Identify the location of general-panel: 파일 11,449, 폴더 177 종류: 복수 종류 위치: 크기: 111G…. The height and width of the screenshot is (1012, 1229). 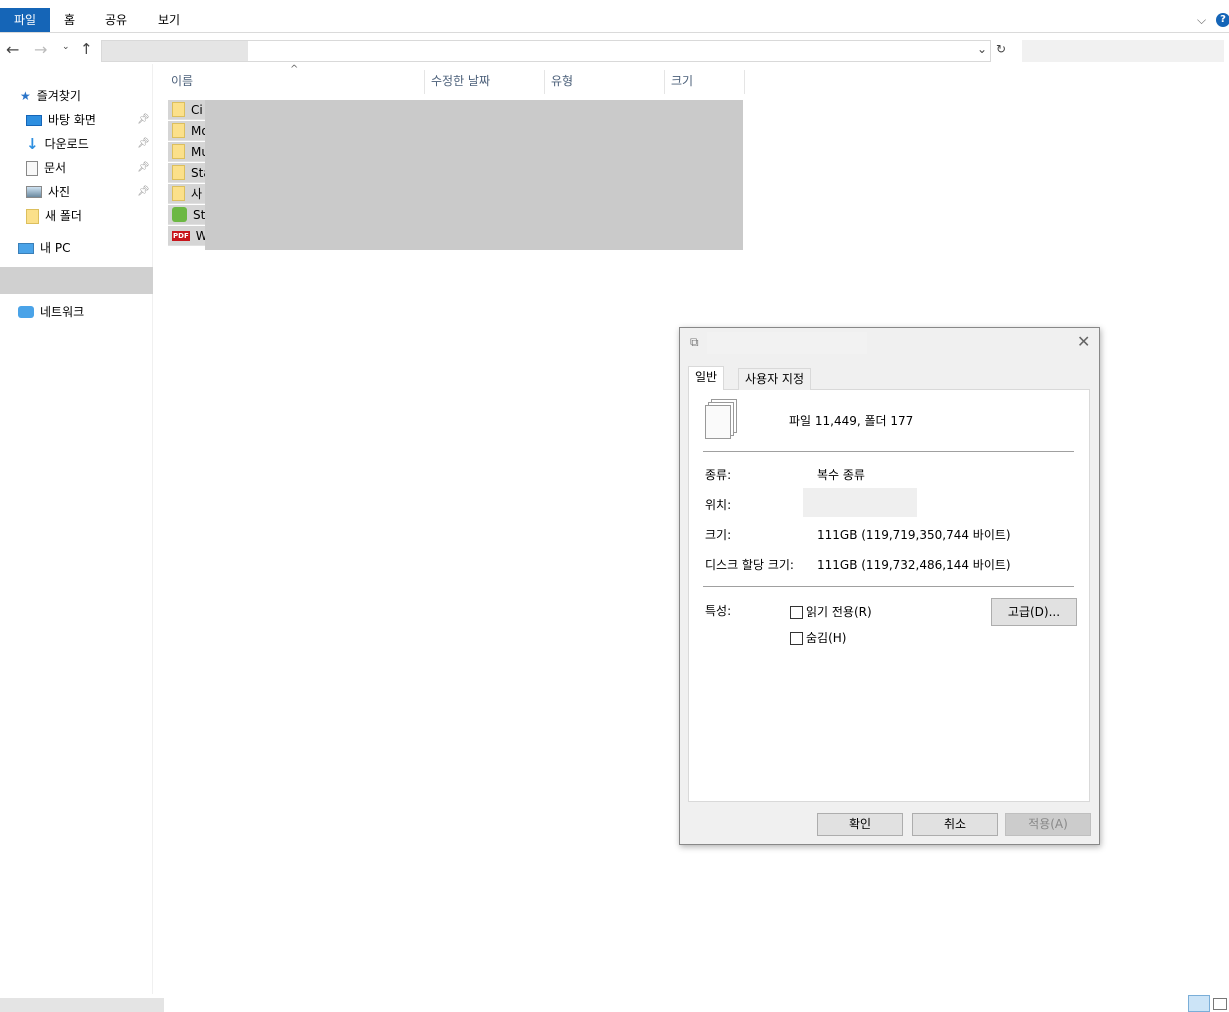
(889, 595).